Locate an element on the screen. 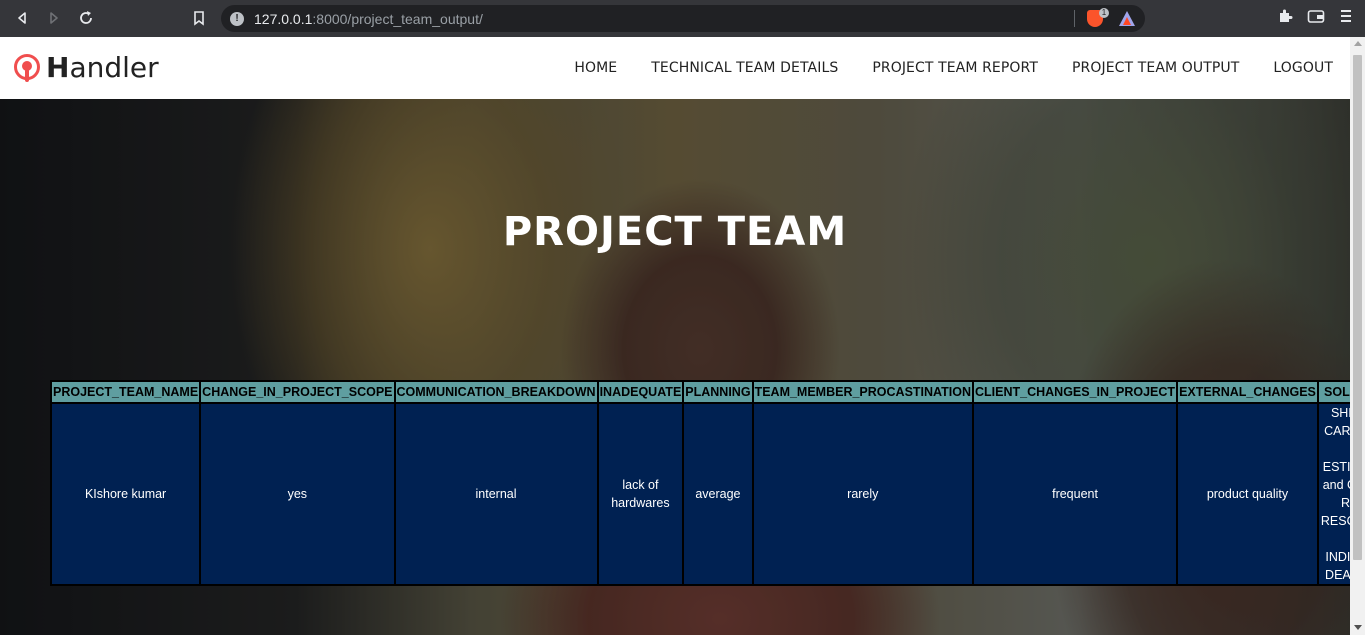 The width and height of the screenshot is (1365, 635). url-text: 127.0.0.1:8000/project_team_output/ is located at coordinates (368, 19).